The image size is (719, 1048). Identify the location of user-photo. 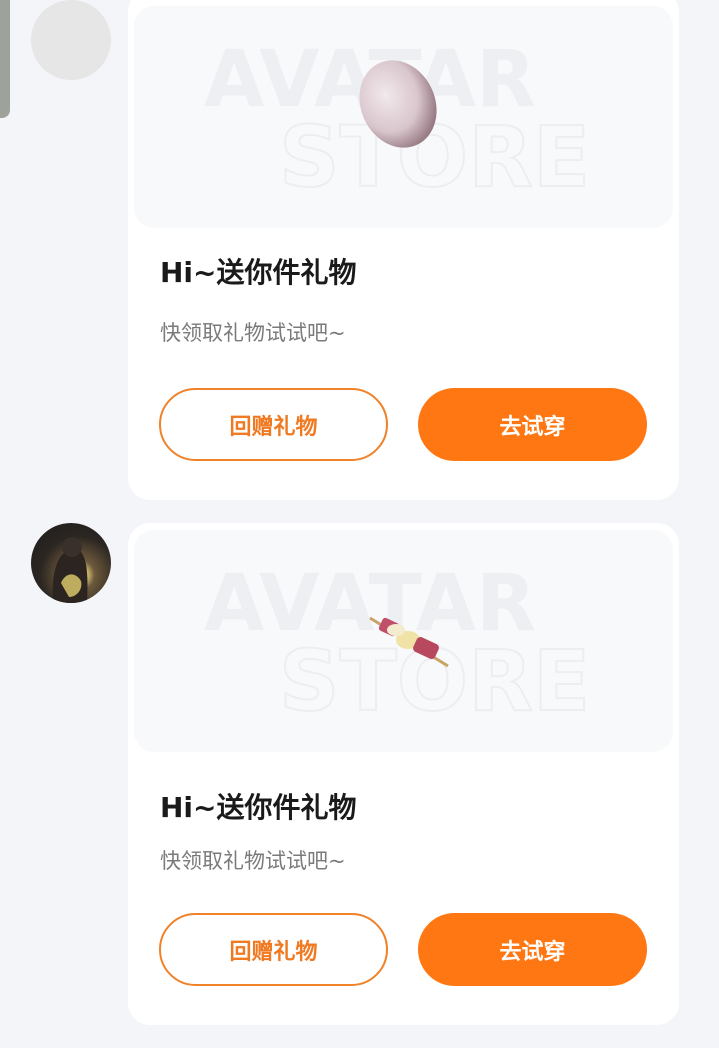
(70, 570).